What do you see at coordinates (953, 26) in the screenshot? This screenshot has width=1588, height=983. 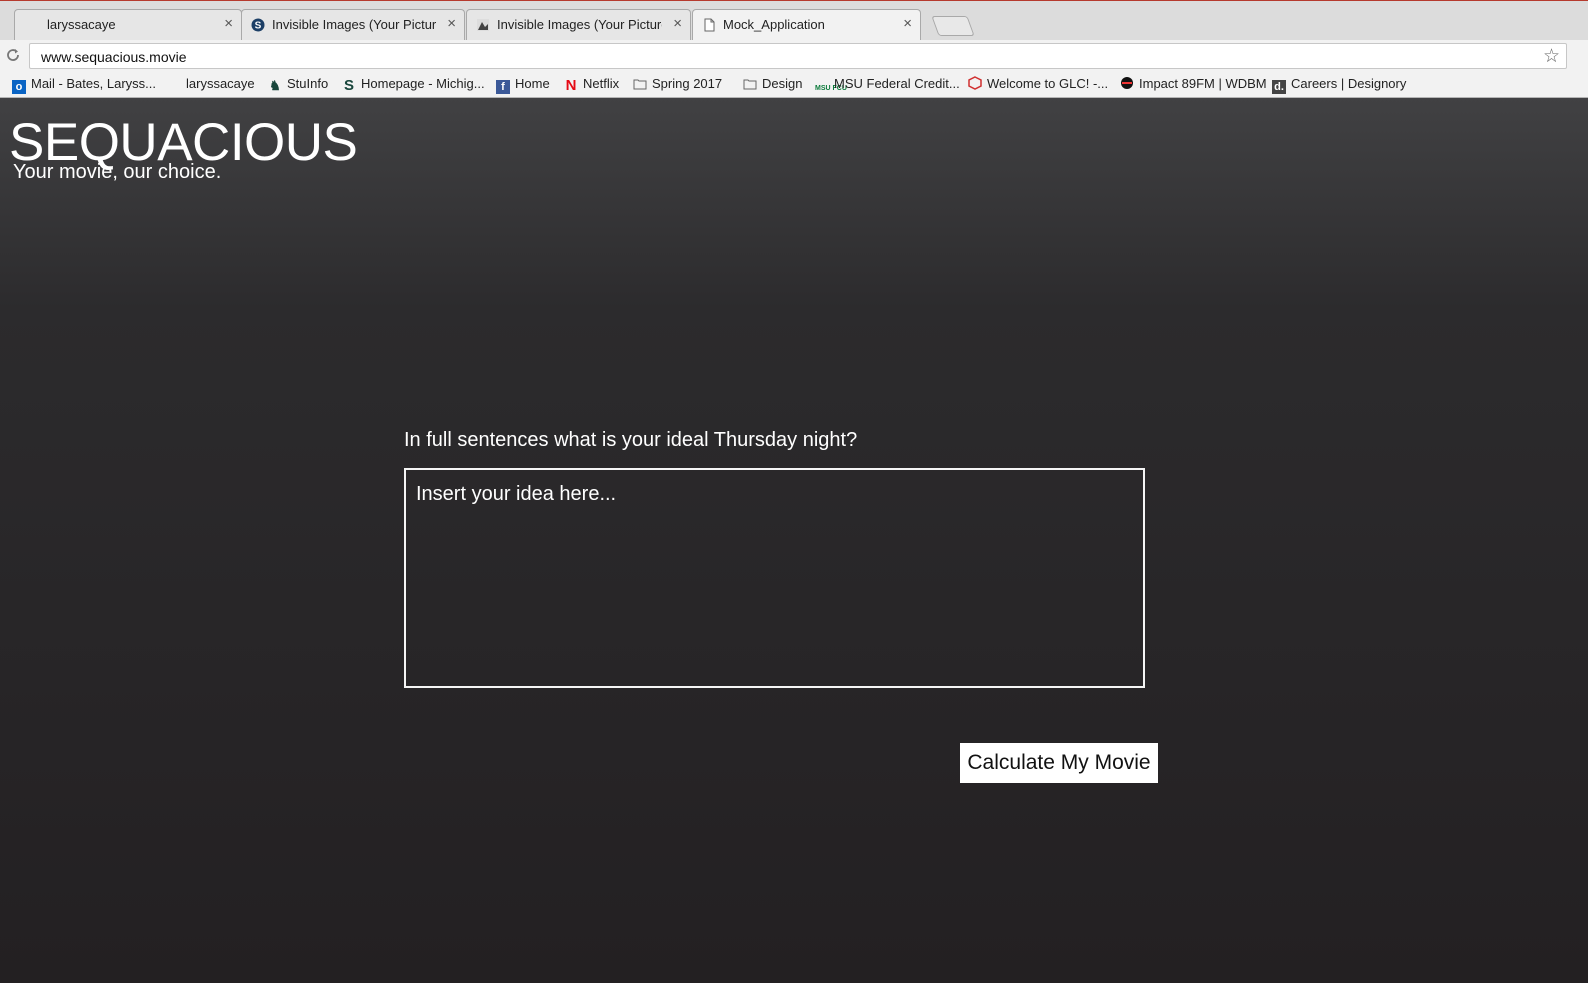 I see `new-tab-button` at bounding box center [953, 26].